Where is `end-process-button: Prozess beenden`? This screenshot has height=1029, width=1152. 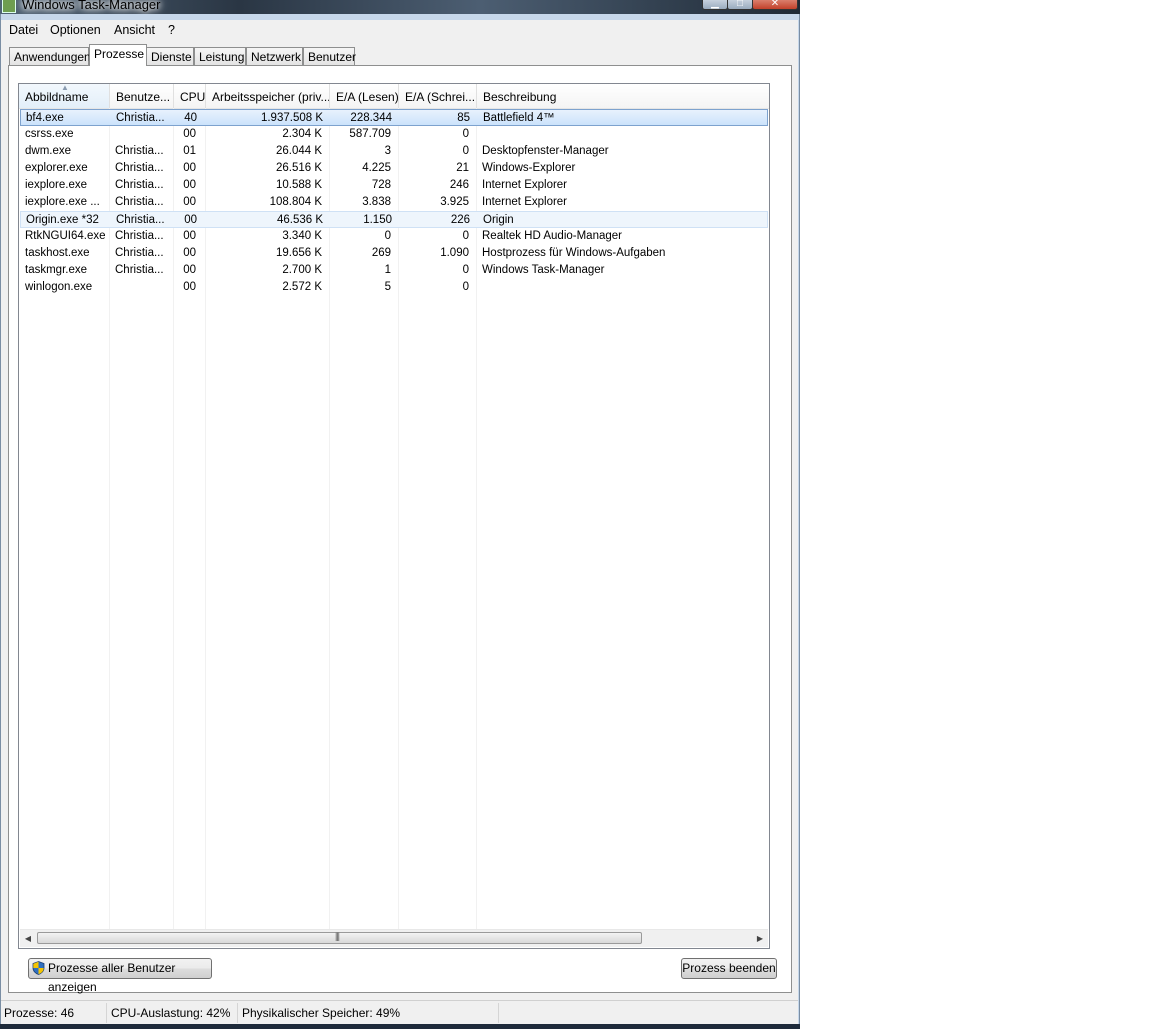
end-process-button: Prozess beenden is located at coordinates (729, 968).